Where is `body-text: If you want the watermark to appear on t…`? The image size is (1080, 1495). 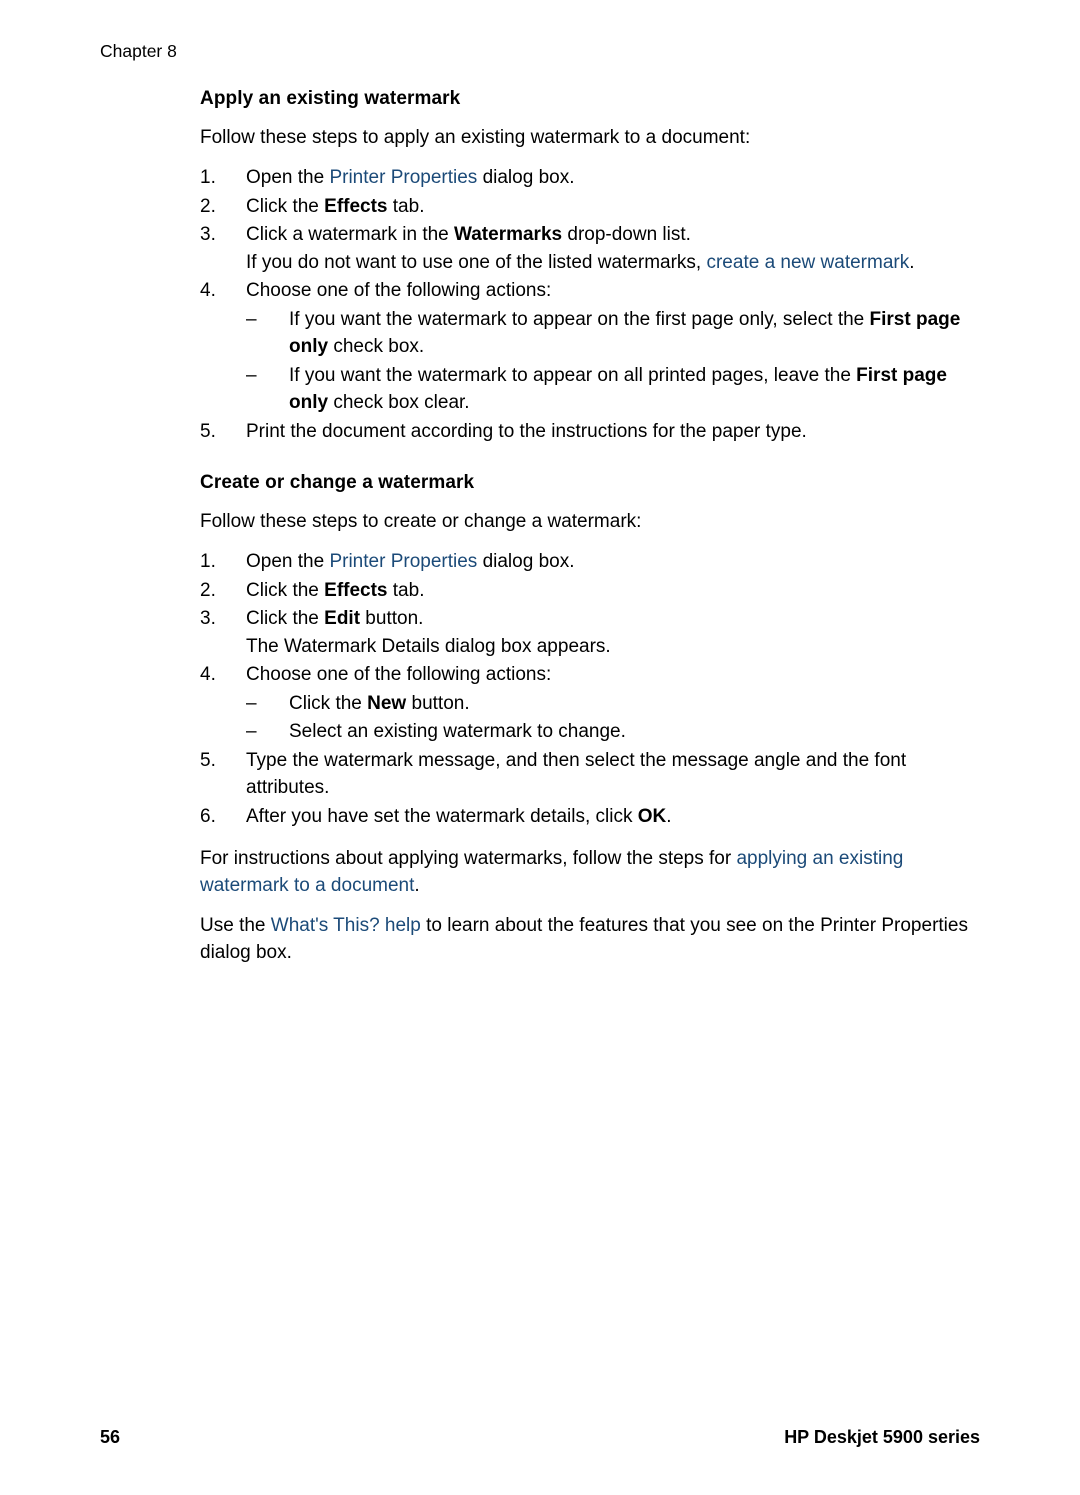 body-text: If you want the watermark to appear on t… is located at coordinates (579, 319).